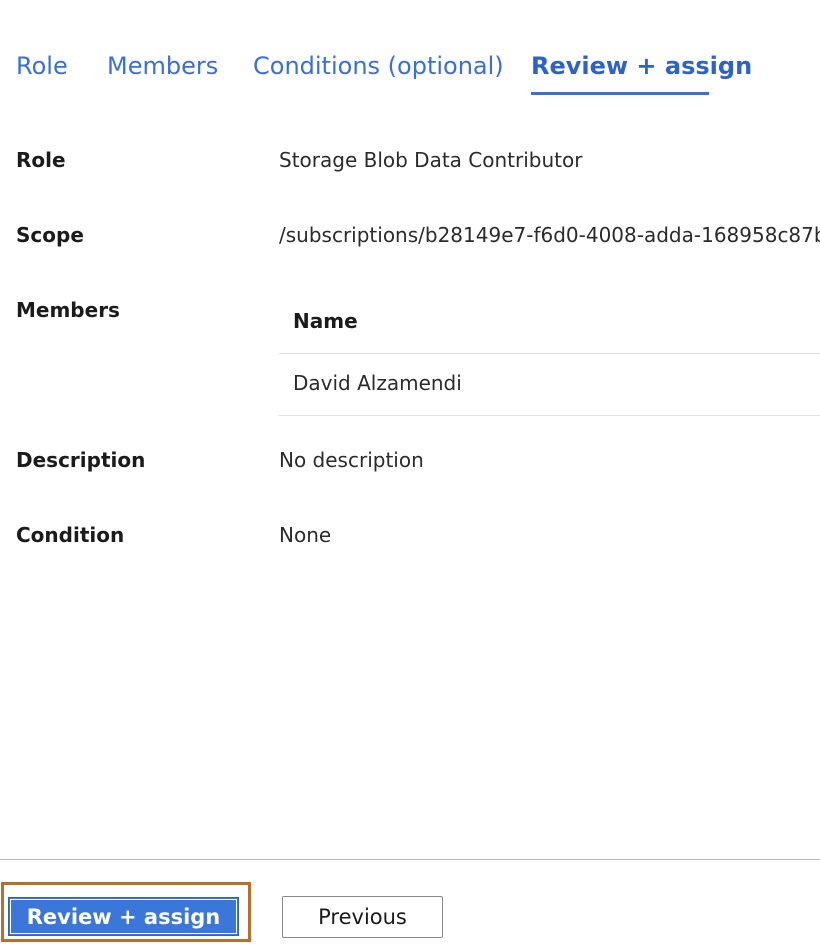  What do you see at coordinates (305, 535) in the screenshot?
I see `condition-value: None` at bounding box center [305, 535].